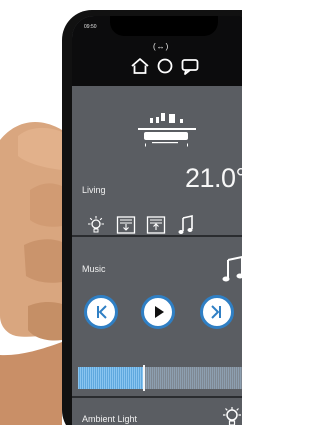 The height and width of the screenshot is (425, 320). I want to click on next-button, so click(217, 312).